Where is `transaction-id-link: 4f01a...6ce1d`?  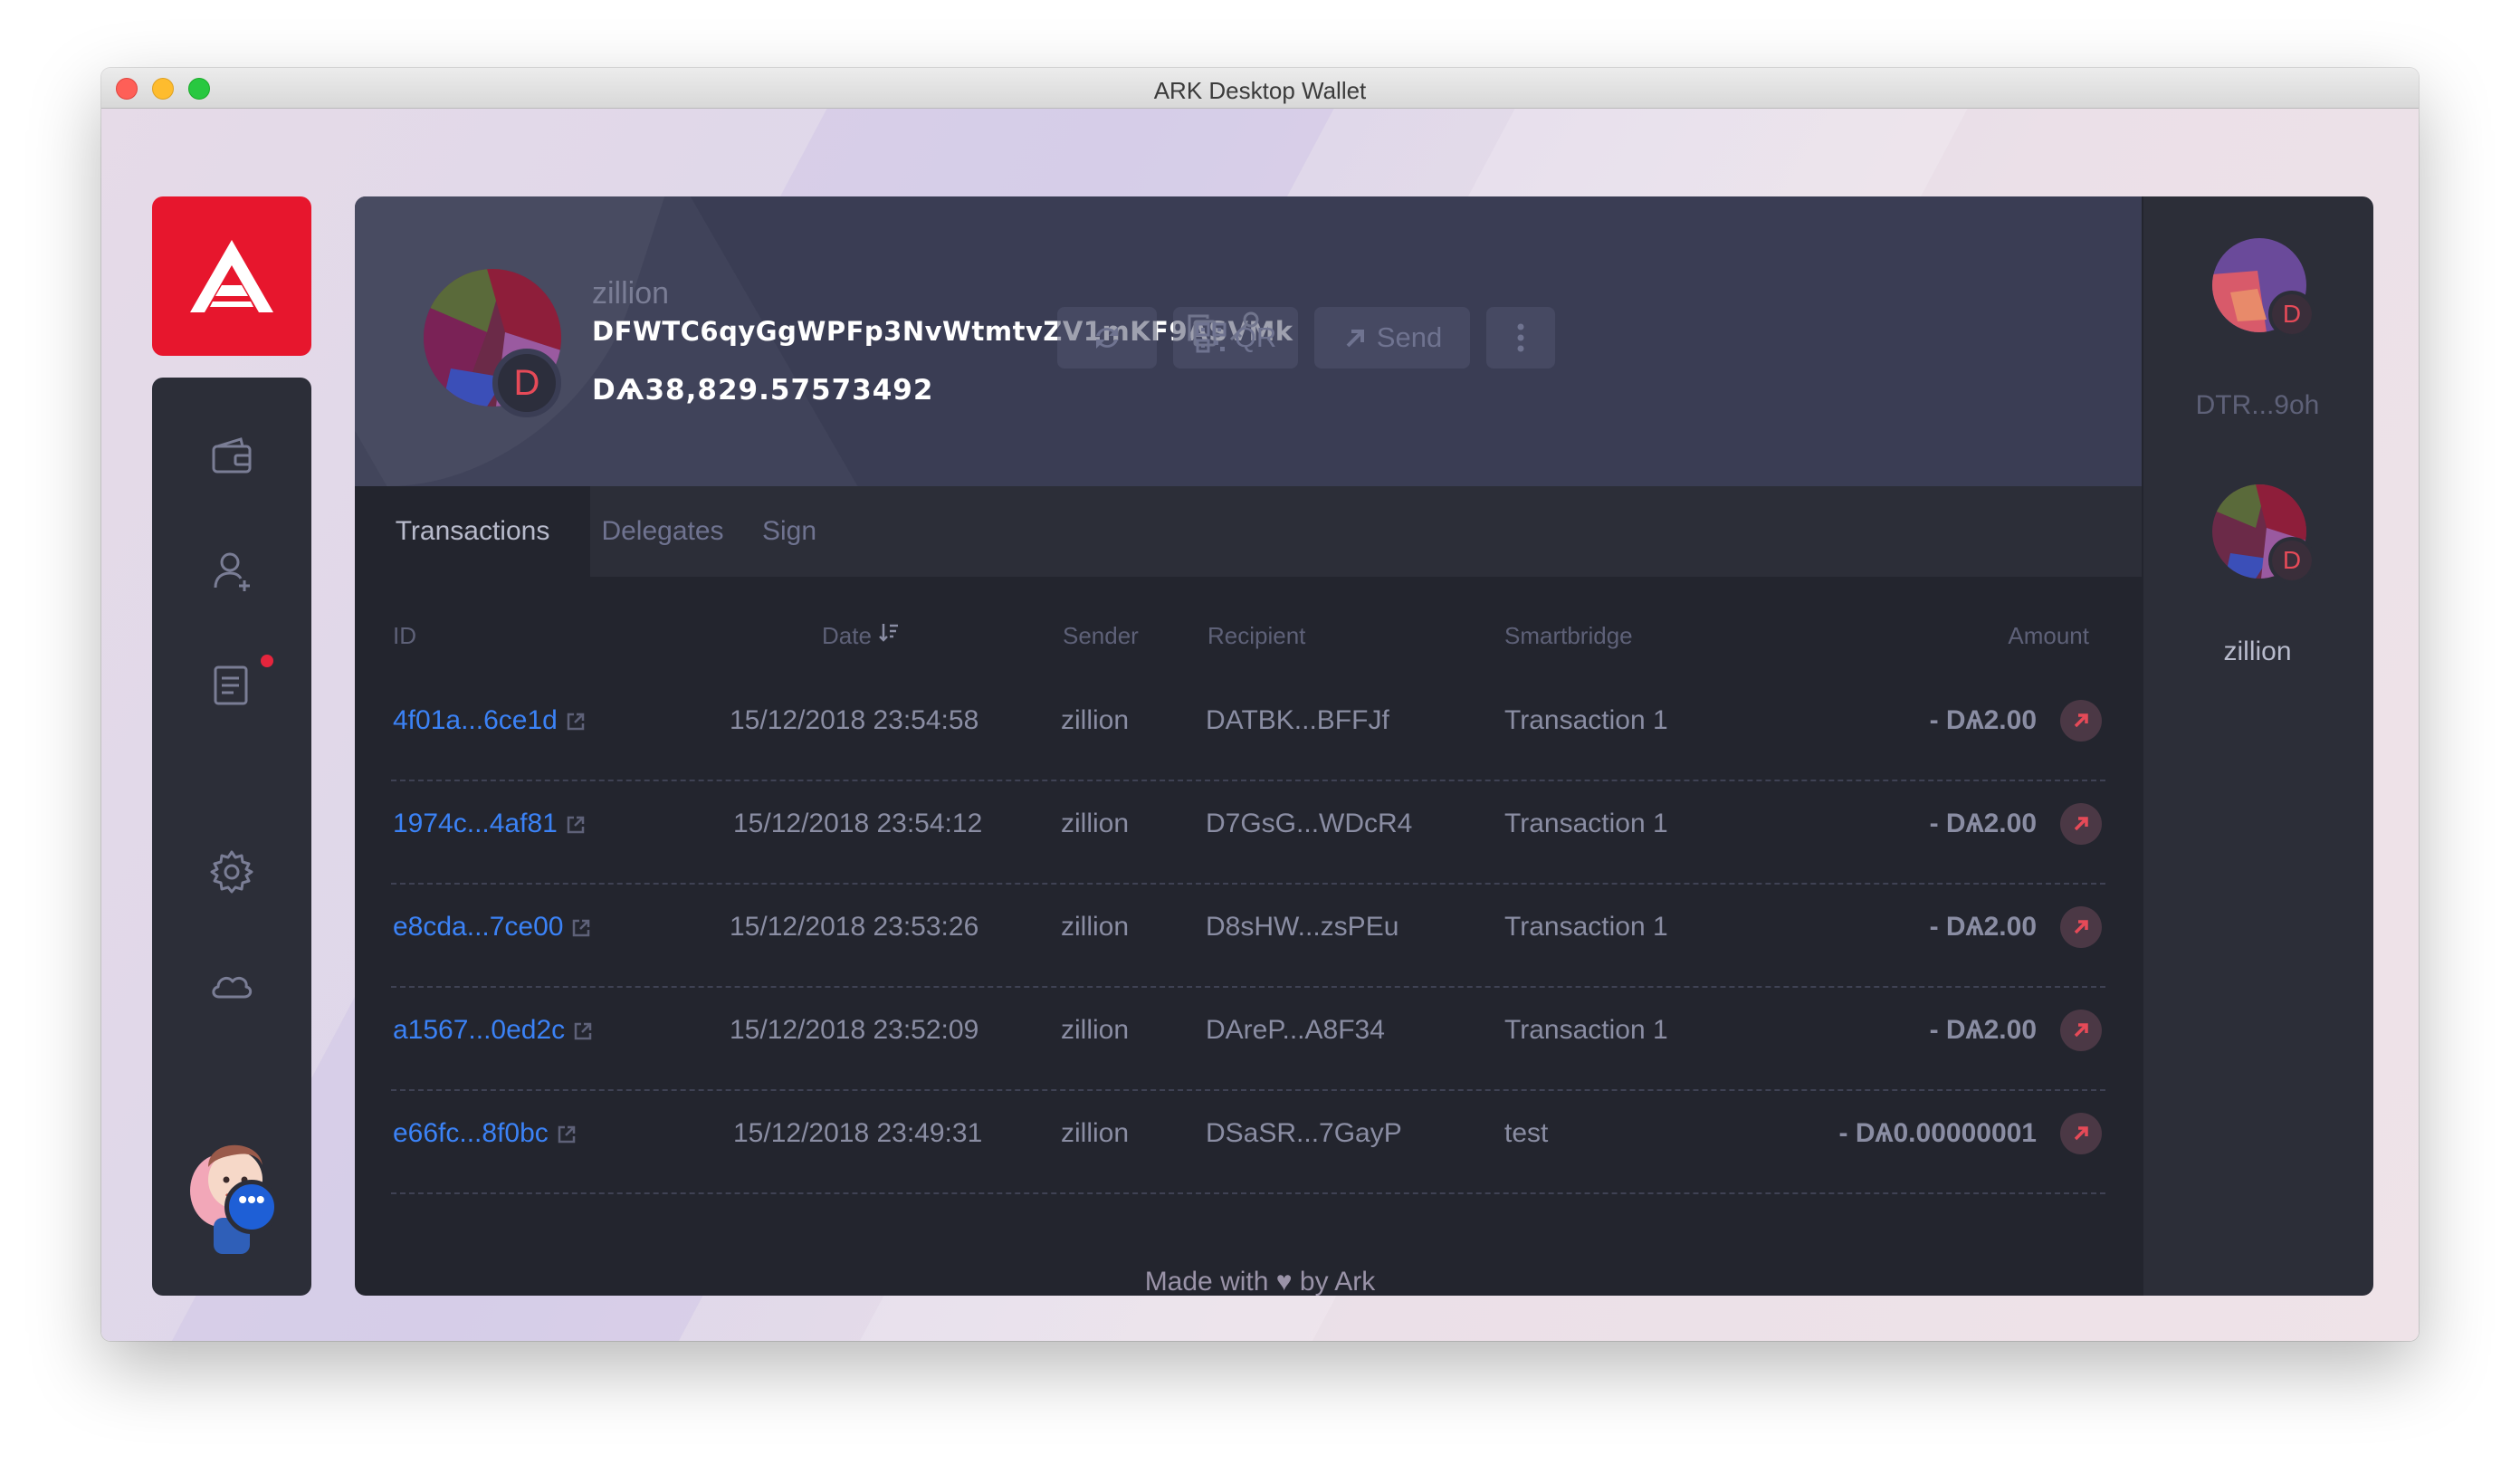 transaction-id-link: 4f01a...6ce1d is located at coordinates (490, 720).